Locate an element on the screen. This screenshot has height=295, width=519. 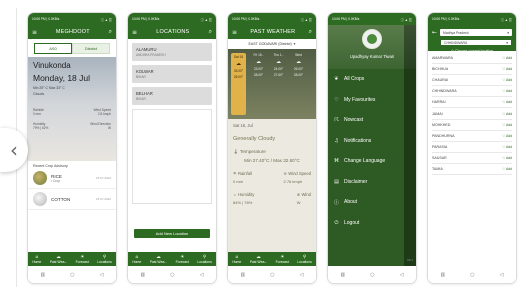
district-dropdown: CHHINDWARA ▾ is located at coordinates (476, 42).